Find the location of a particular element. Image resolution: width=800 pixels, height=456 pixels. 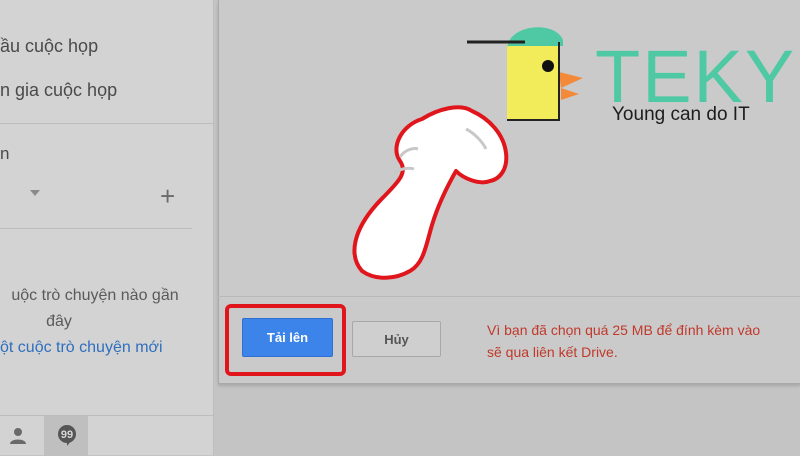

drive-warning-text: Vì bạn đã chọn quá 25 MB để đính kèm vào is located at coordinates (624, 330).